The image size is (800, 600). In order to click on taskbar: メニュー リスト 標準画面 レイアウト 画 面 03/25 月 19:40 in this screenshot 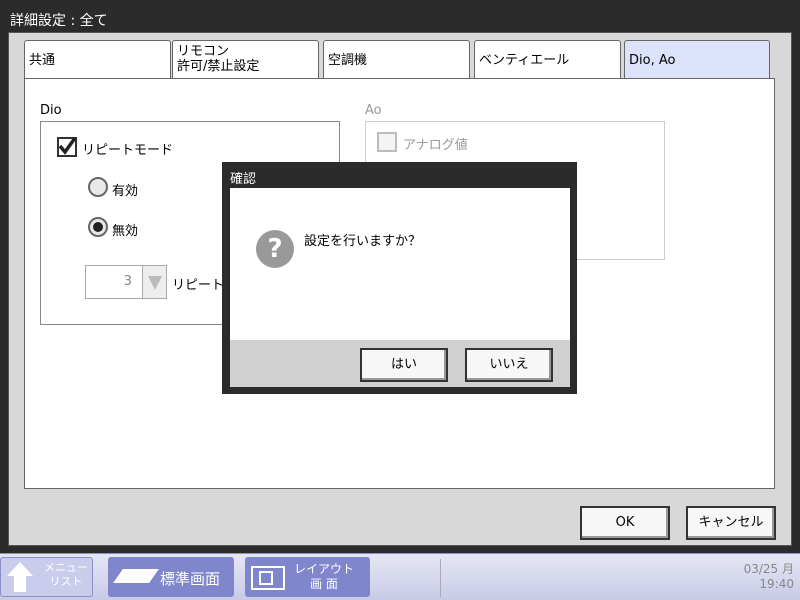, I will do `click(400, 576)`.